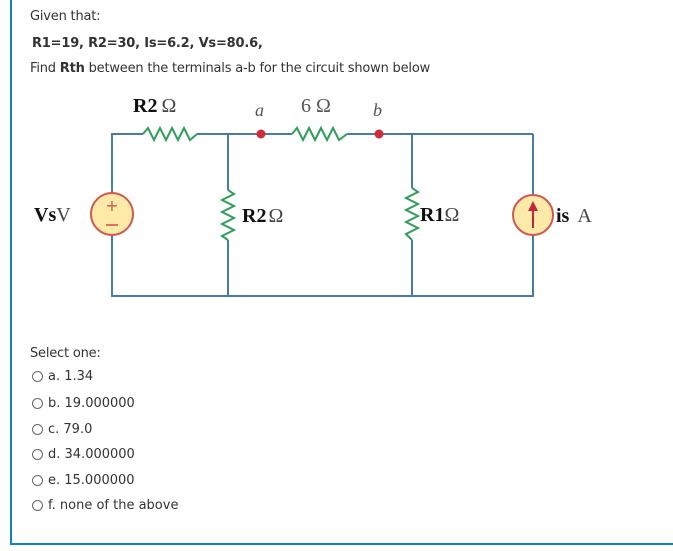  Describe the element at coordinates (319, 134) in the screenshot. I see `resistor-6ohm` at that location.